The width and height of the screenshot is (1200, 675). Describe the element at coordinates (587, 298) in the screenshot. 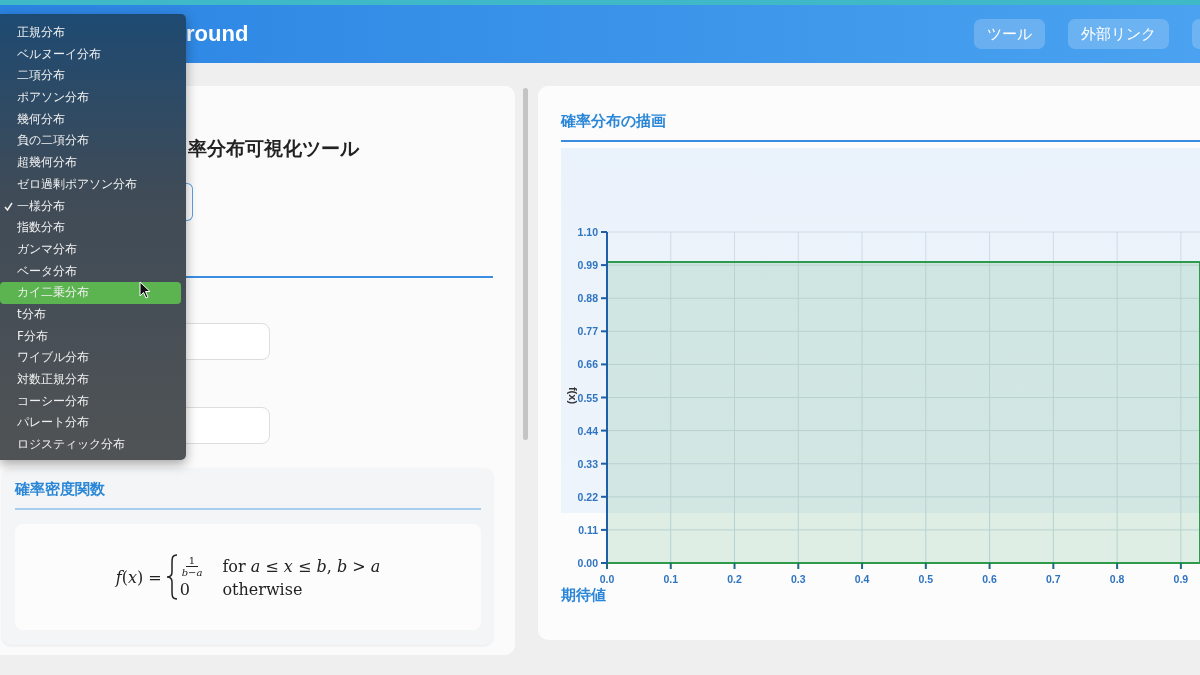

I see `tick-label: 0.88` at that location.